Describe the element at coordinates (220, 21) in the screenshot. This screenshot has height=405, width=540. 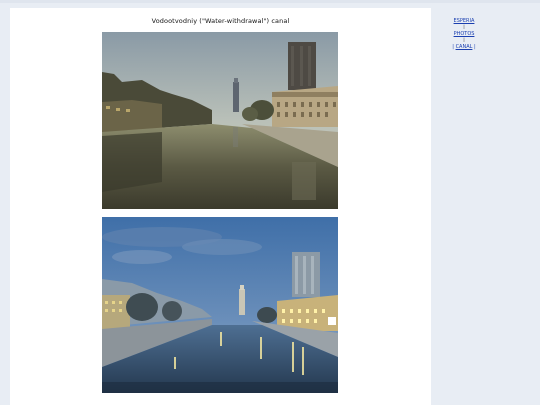
I see `page-title: Vodootvodniy ("Water-withdrawal") canal` at that location.